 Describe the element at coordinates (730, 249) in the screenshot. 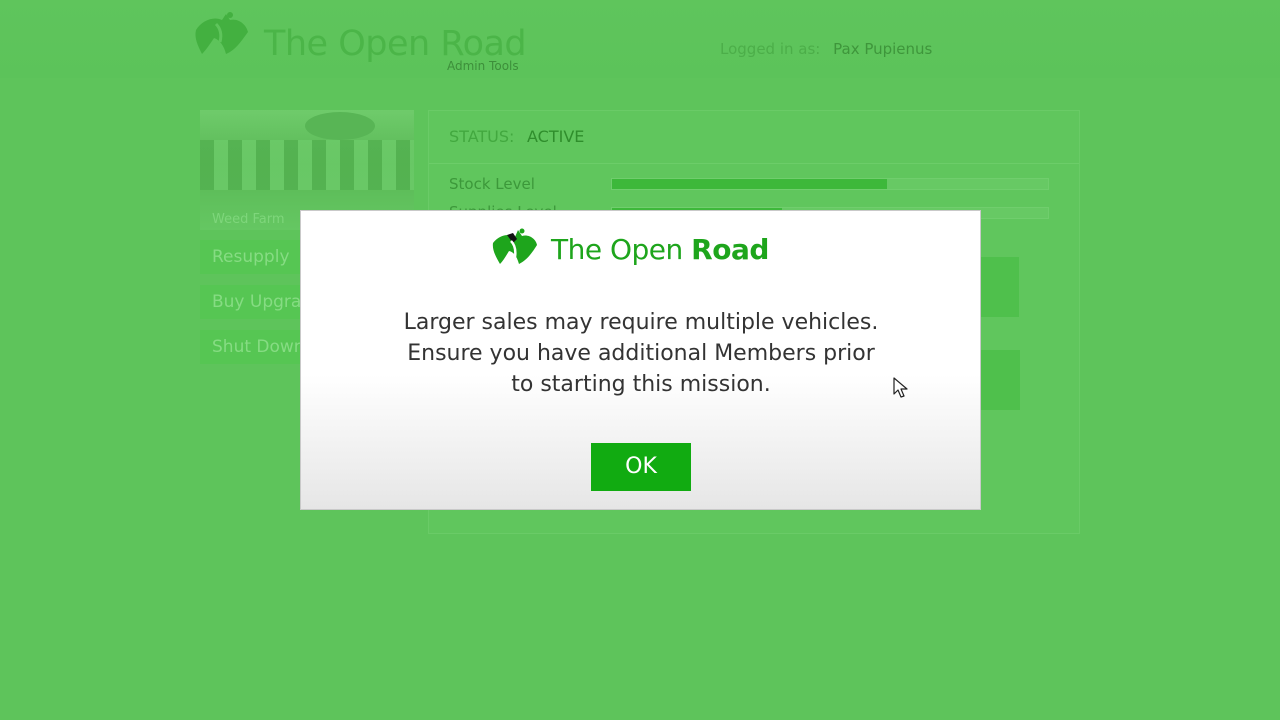

I see `dialog-title-bold: Road` at that location.